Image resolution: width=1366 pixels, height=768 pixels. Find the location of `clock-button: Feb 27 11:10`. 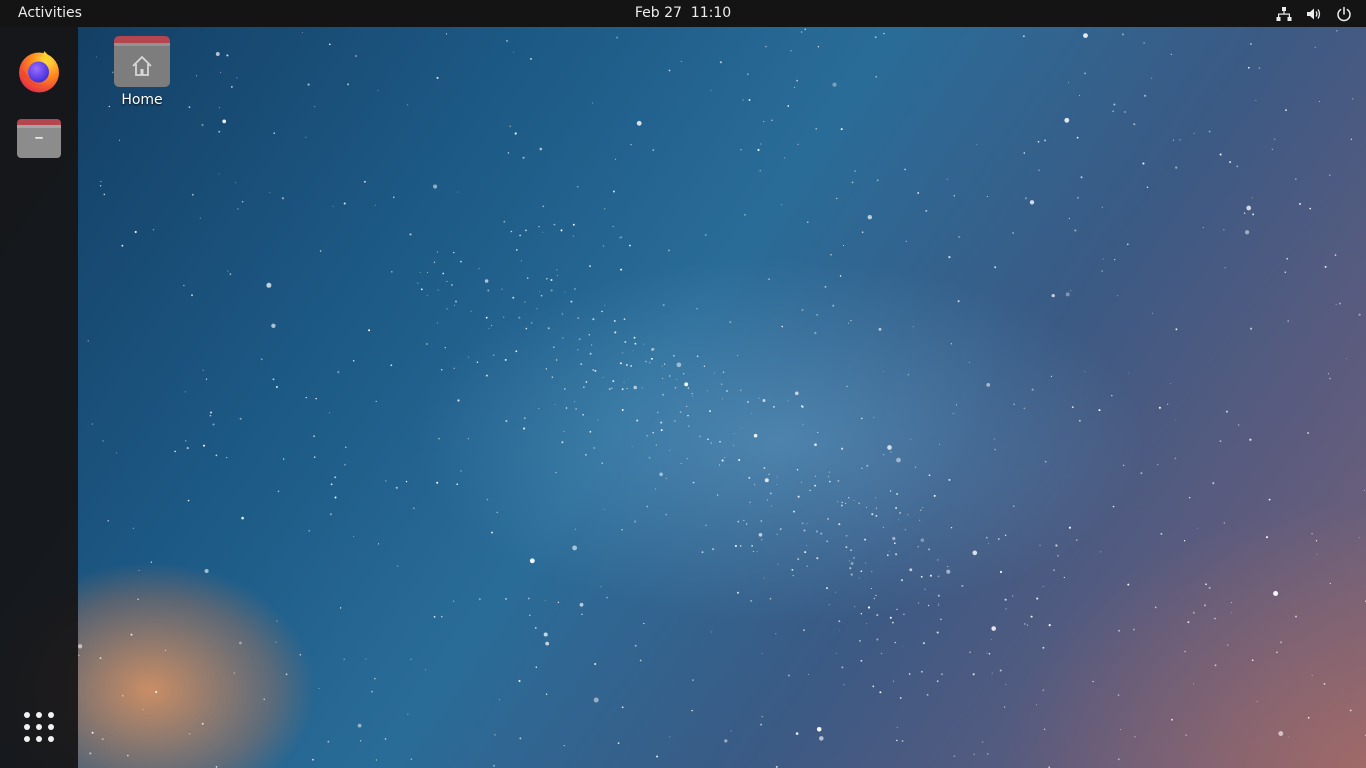

clock-button: Feb 27 11:10 is located at coordinates (683, 13).